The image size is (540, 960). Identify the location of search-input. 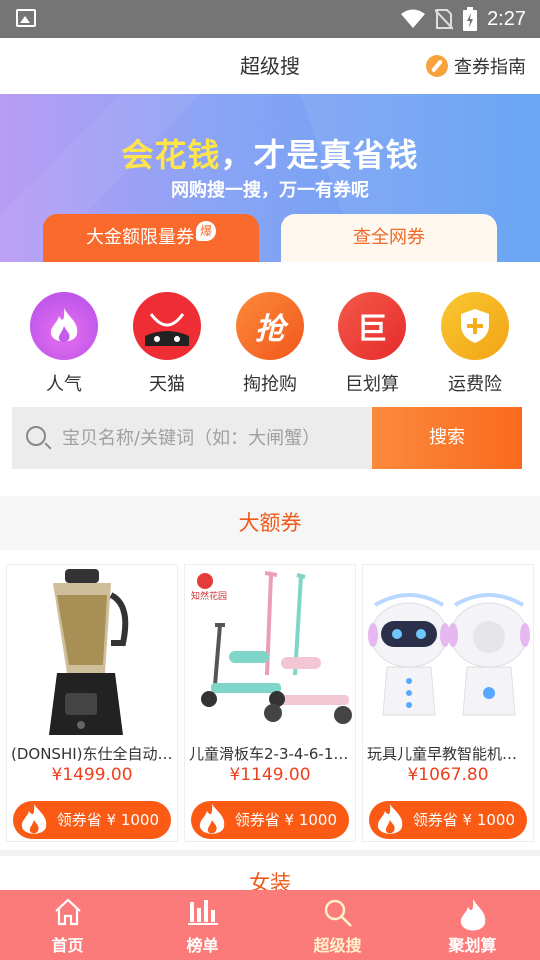
(217, 438).